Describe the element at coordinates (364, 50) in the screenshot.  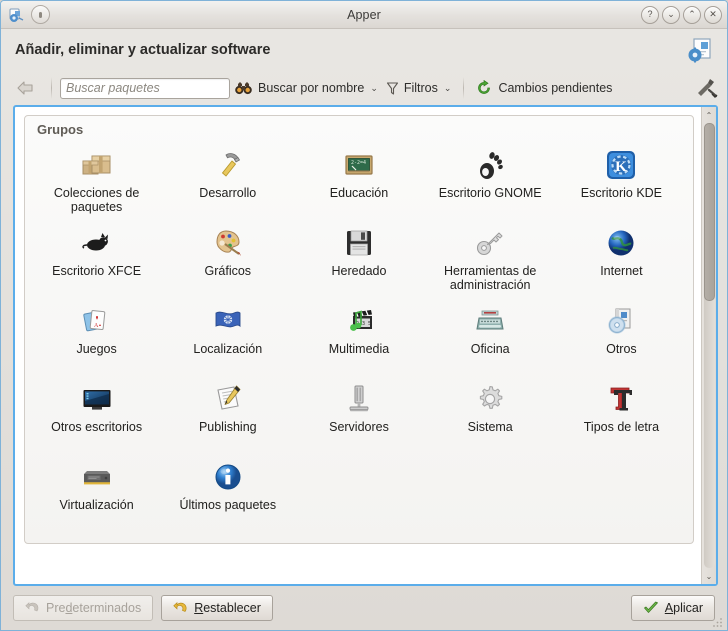
I see `header-row: Añadir, eliminar y actualizar software` at that location.